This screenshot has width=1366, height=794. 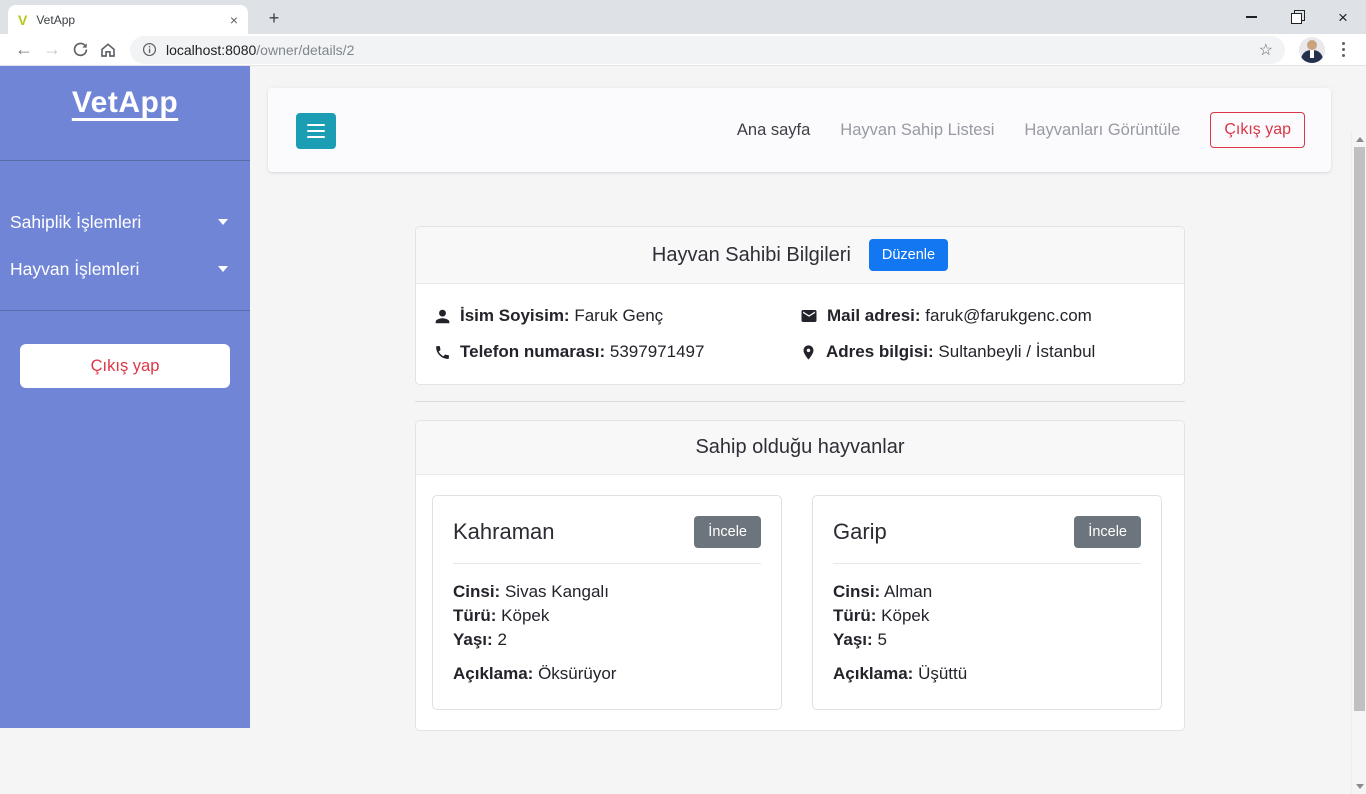 I want to click on browser-toolbar: ← → localhost:8080/owner/details/2 ☆, so click(x=683, y=50).